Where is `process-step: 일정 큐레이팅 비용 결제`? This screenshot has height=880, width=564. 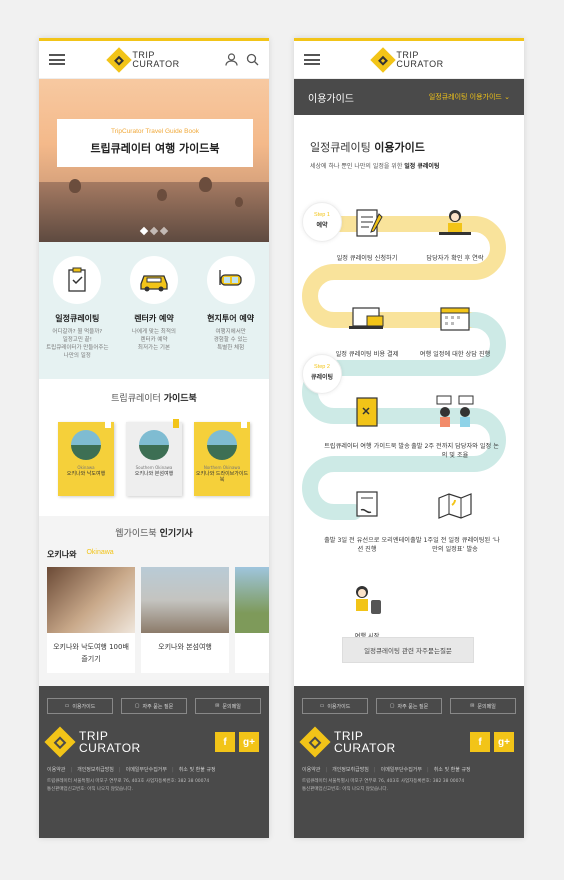 process-step: 일정 큐레이팅 비용 결제 is located at coordinates (367, 330).